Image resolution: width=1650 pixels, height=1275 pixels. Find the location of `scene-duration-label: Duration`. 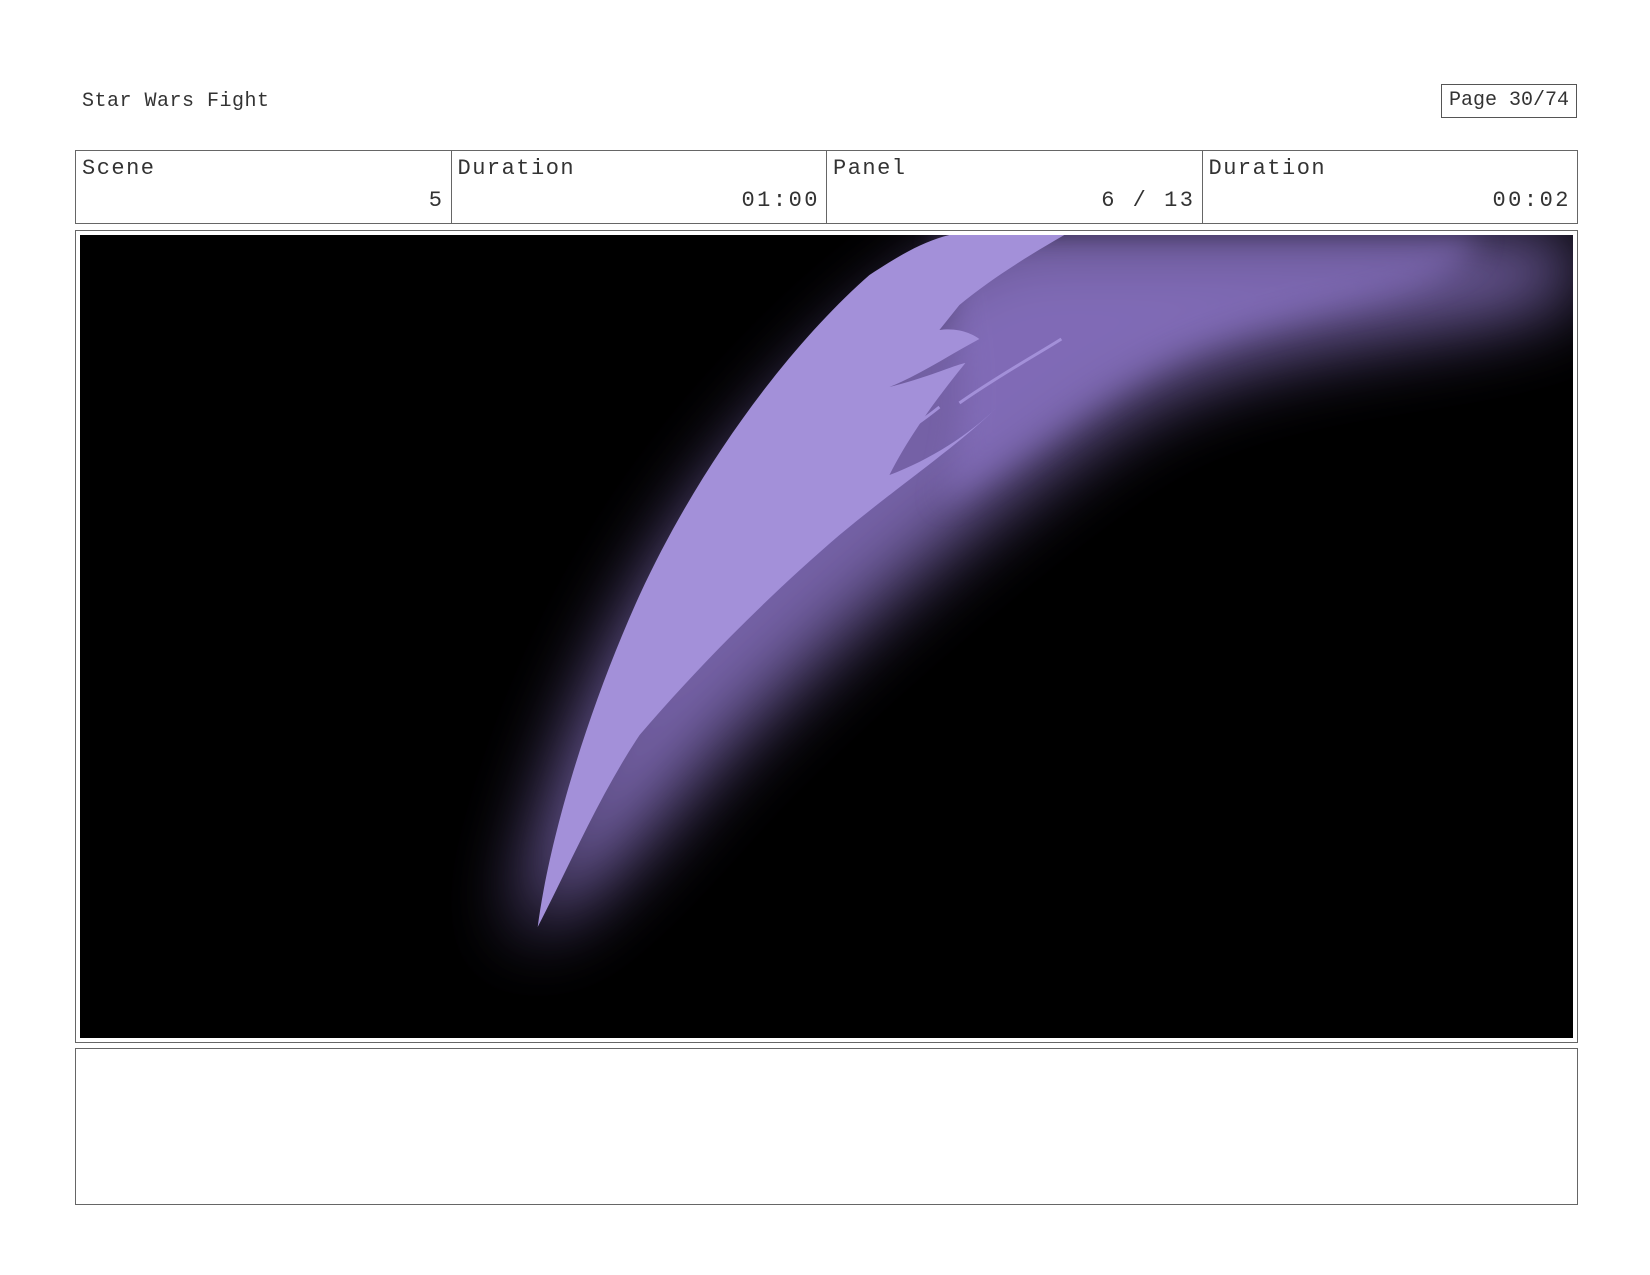

scene-duration-label: Duration is located at coordinates (516, 168).